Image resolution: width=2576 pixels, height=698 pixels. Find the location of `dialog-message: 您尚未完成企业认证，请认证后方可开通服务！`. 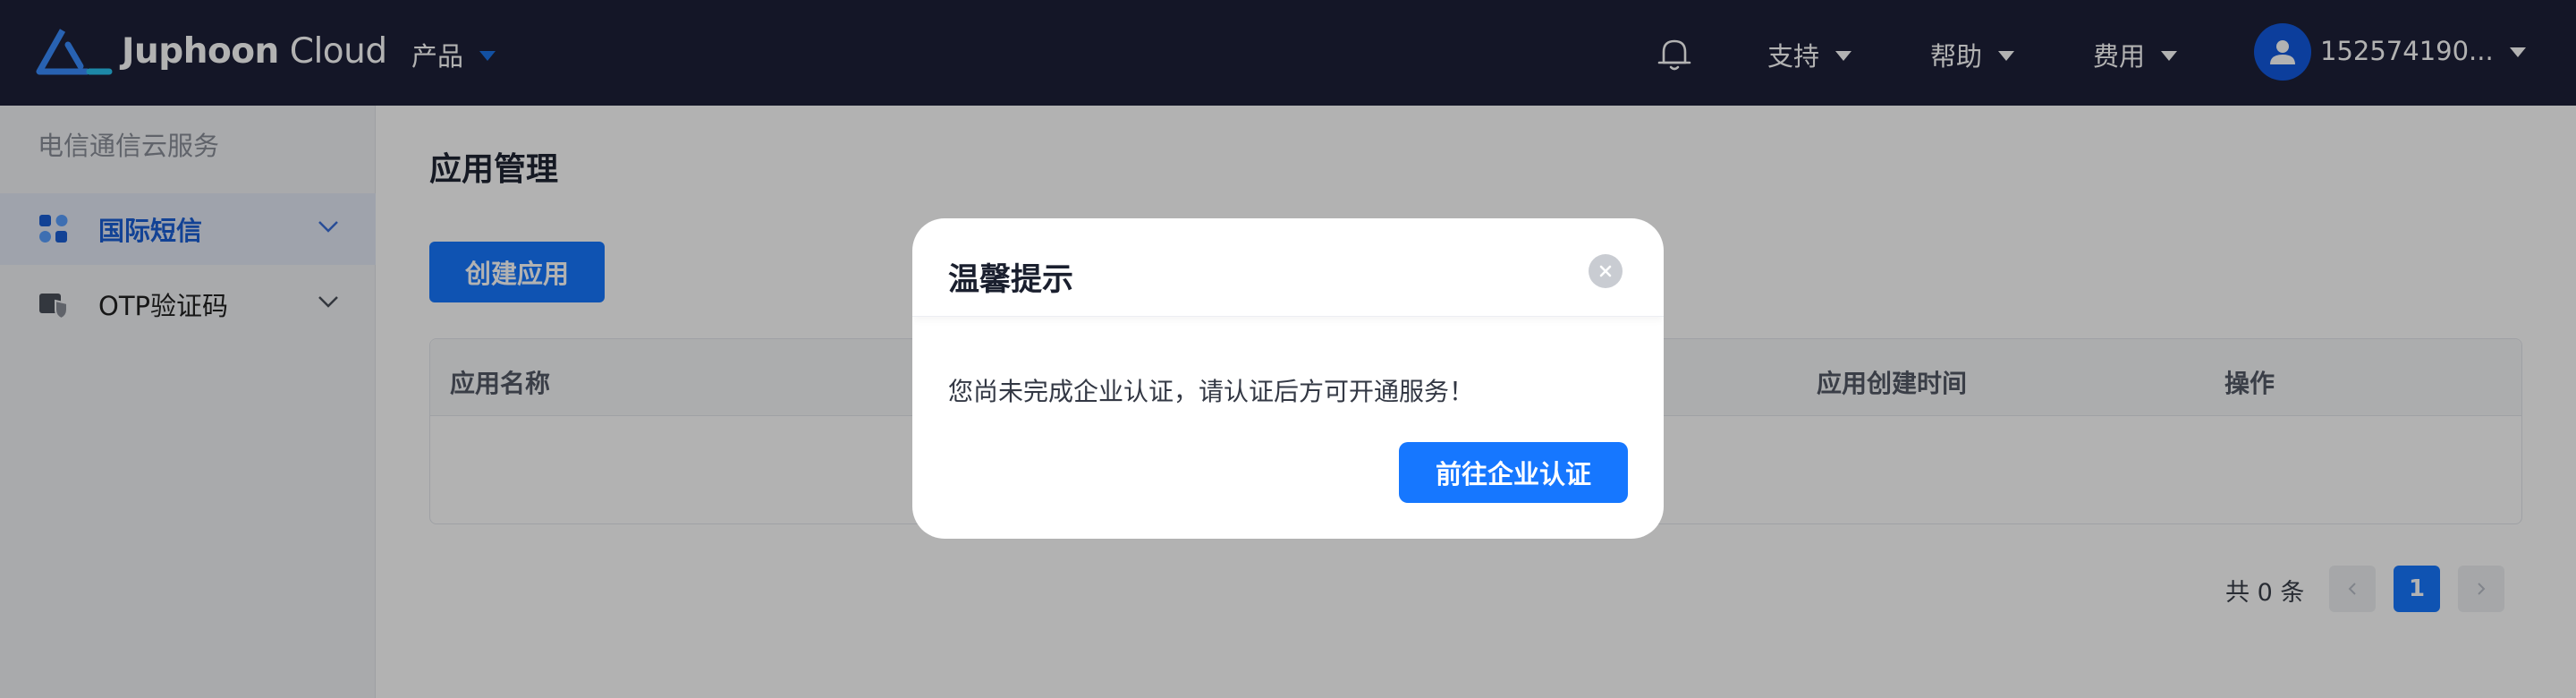

dialog-message: 您尚未完成企业认证，请认证后方可开通服务！ is located at coordinates (1211, 391).